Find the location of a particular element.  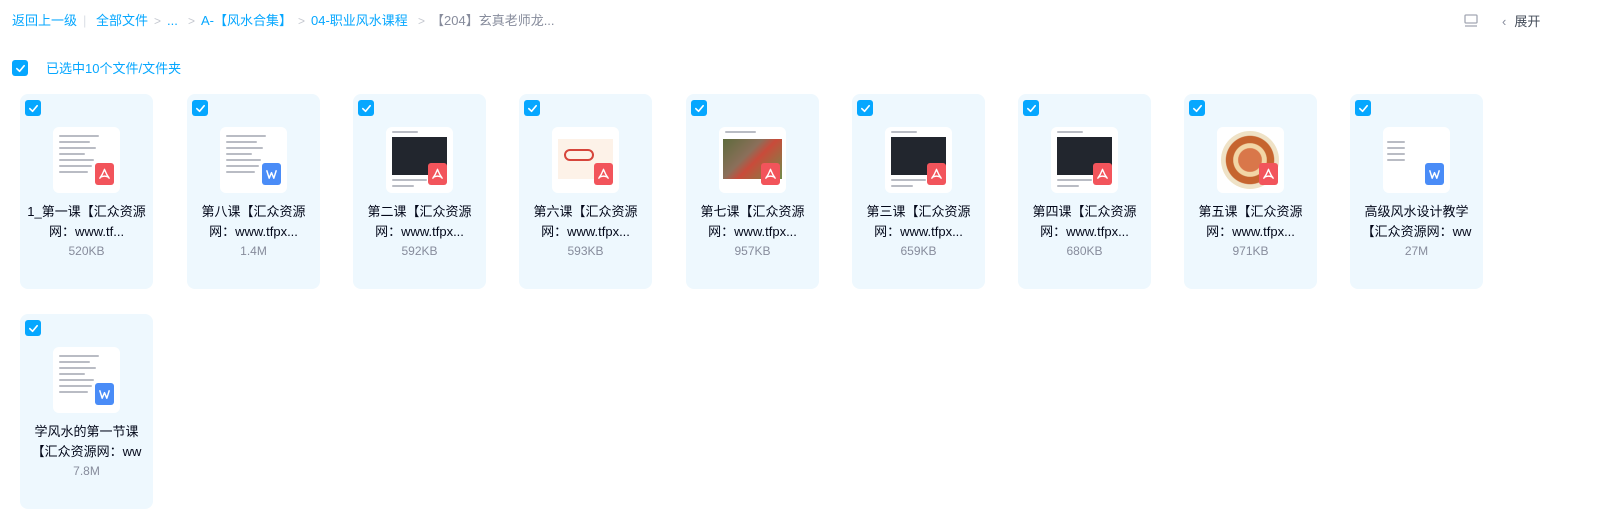

file-card: 第三课【汇众资源网：www.tfpx... 659KB is located at coordinates (918, 191).